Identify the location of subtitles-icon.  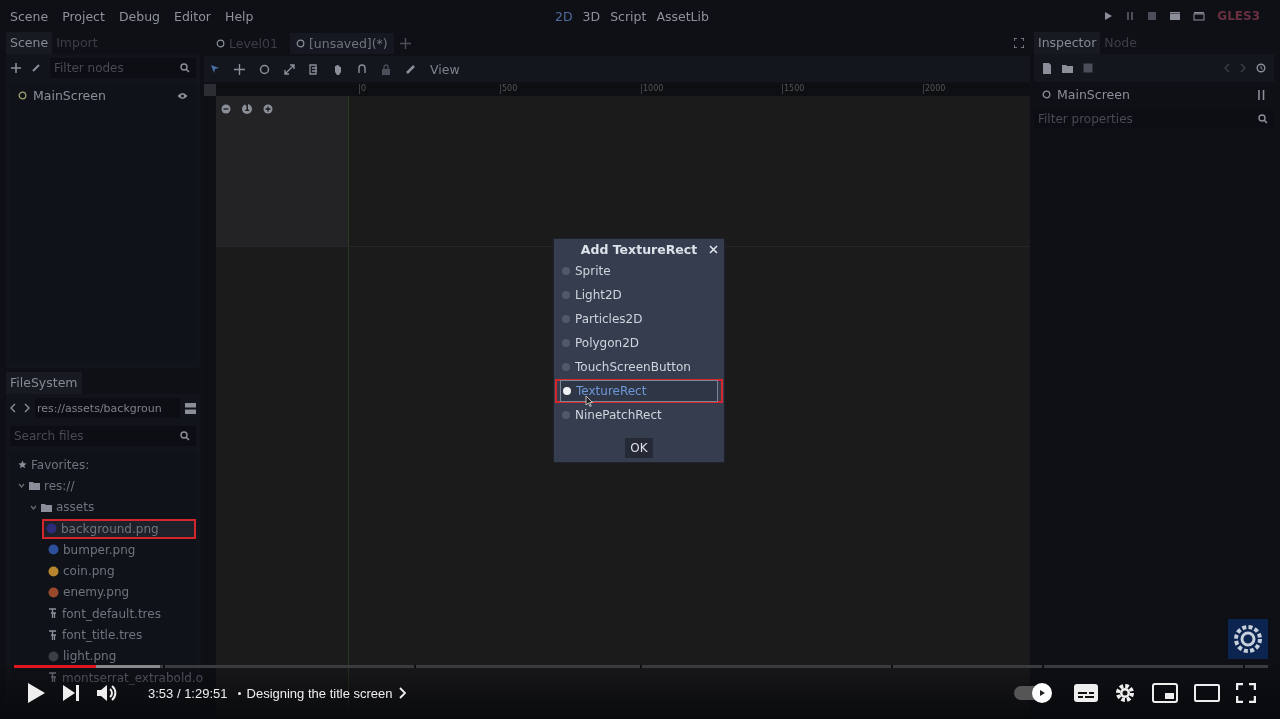
(1086, 693).